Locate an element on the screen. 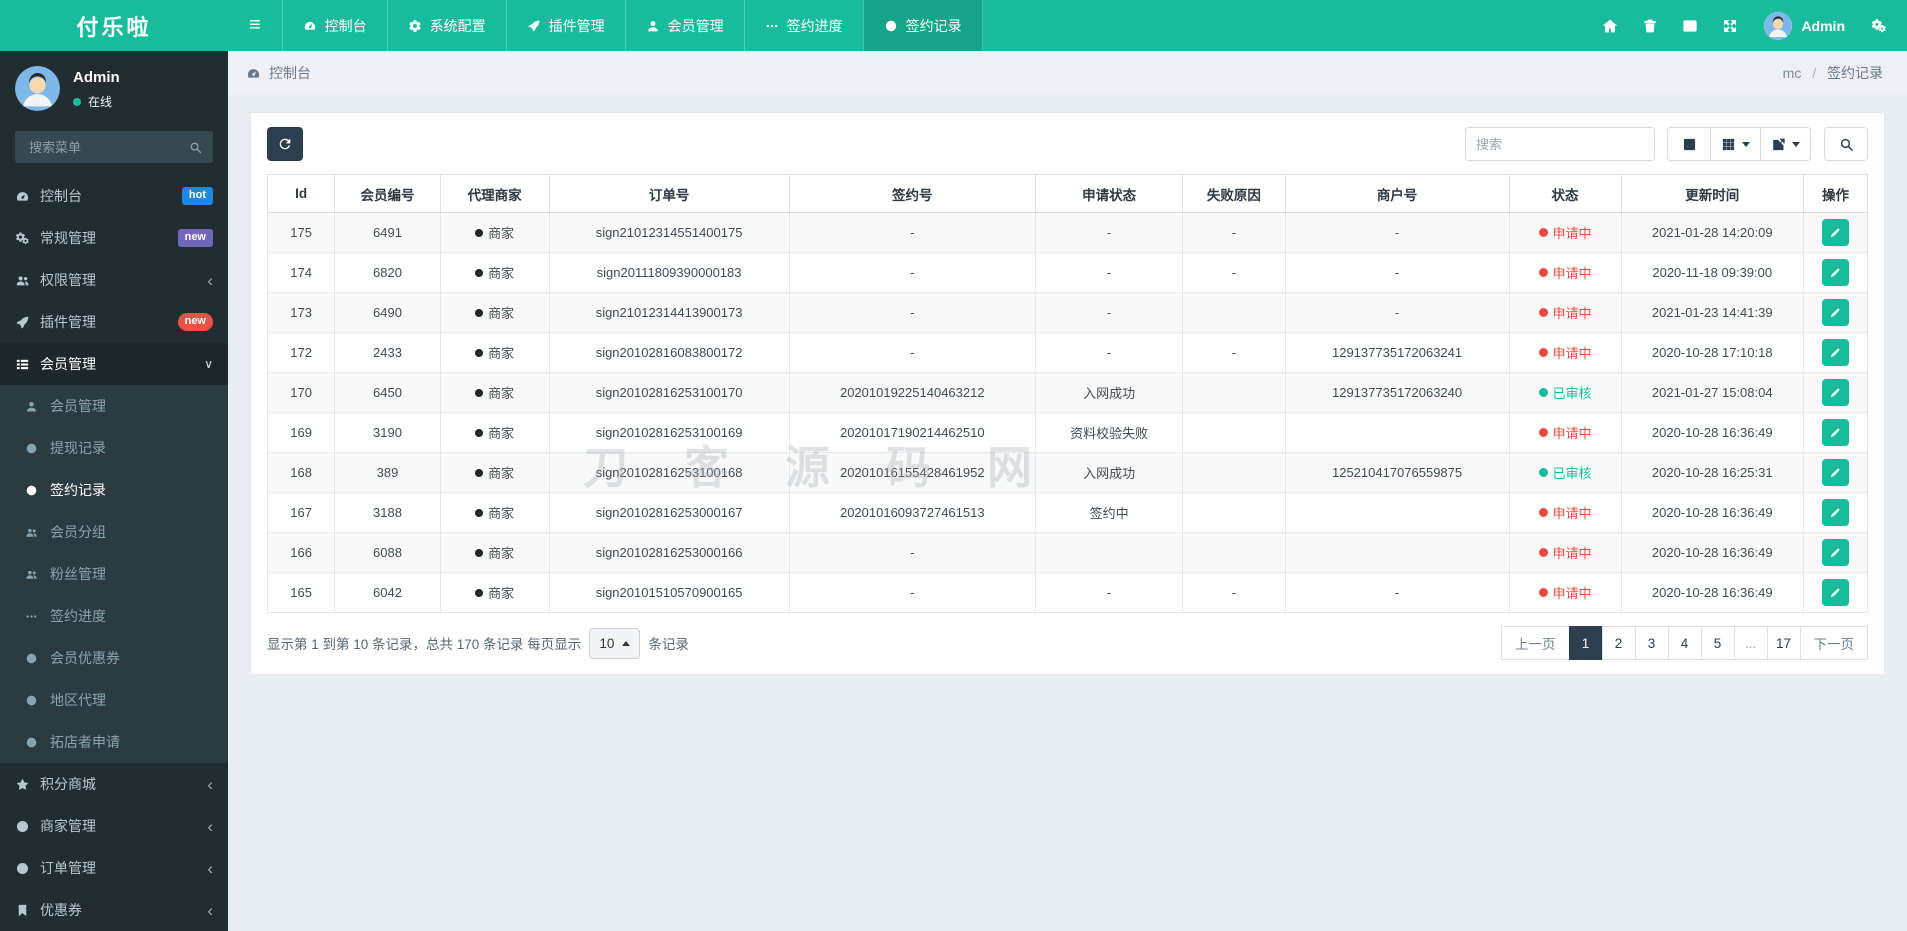  trash-icon is located at coordinates (1650, 26).